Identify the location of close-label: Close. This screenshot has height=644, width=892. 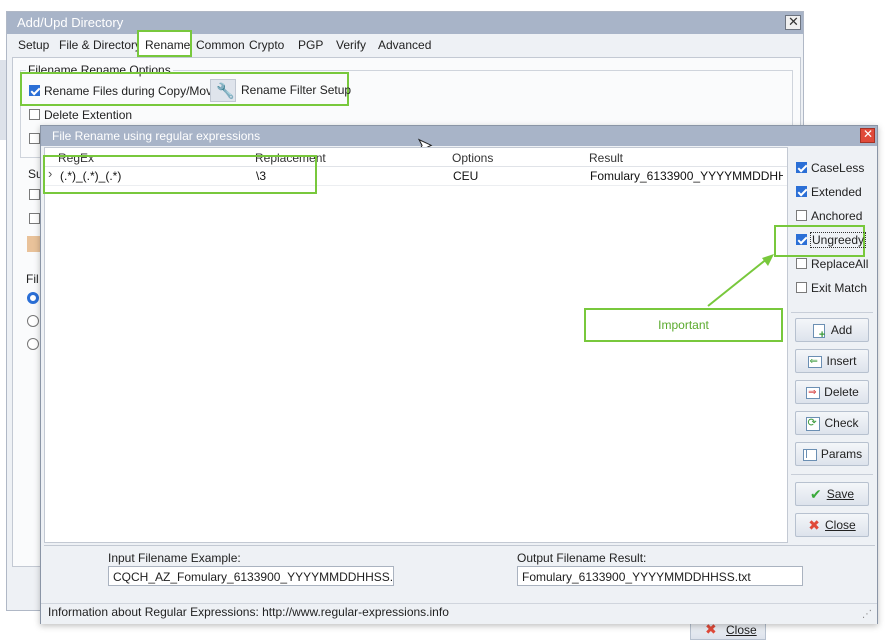
(840, 525).